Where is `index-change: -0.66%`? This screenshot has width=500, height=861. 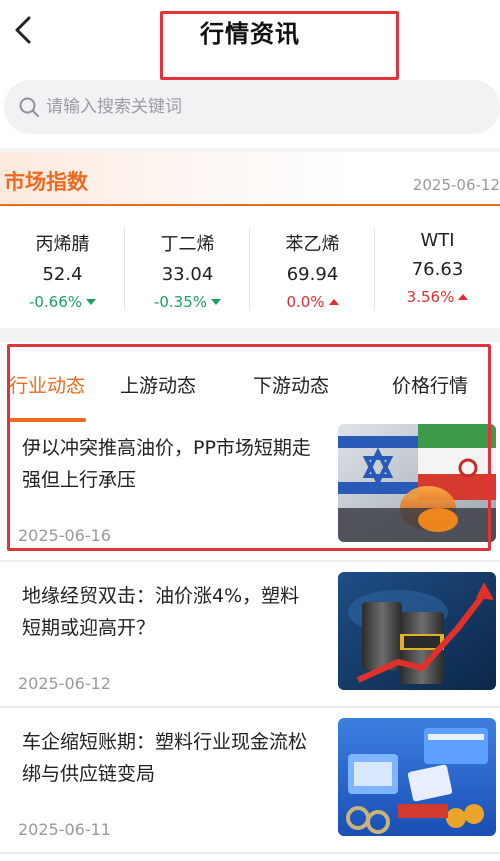
index-change: -0.66% is located at coordinates (62, 302).